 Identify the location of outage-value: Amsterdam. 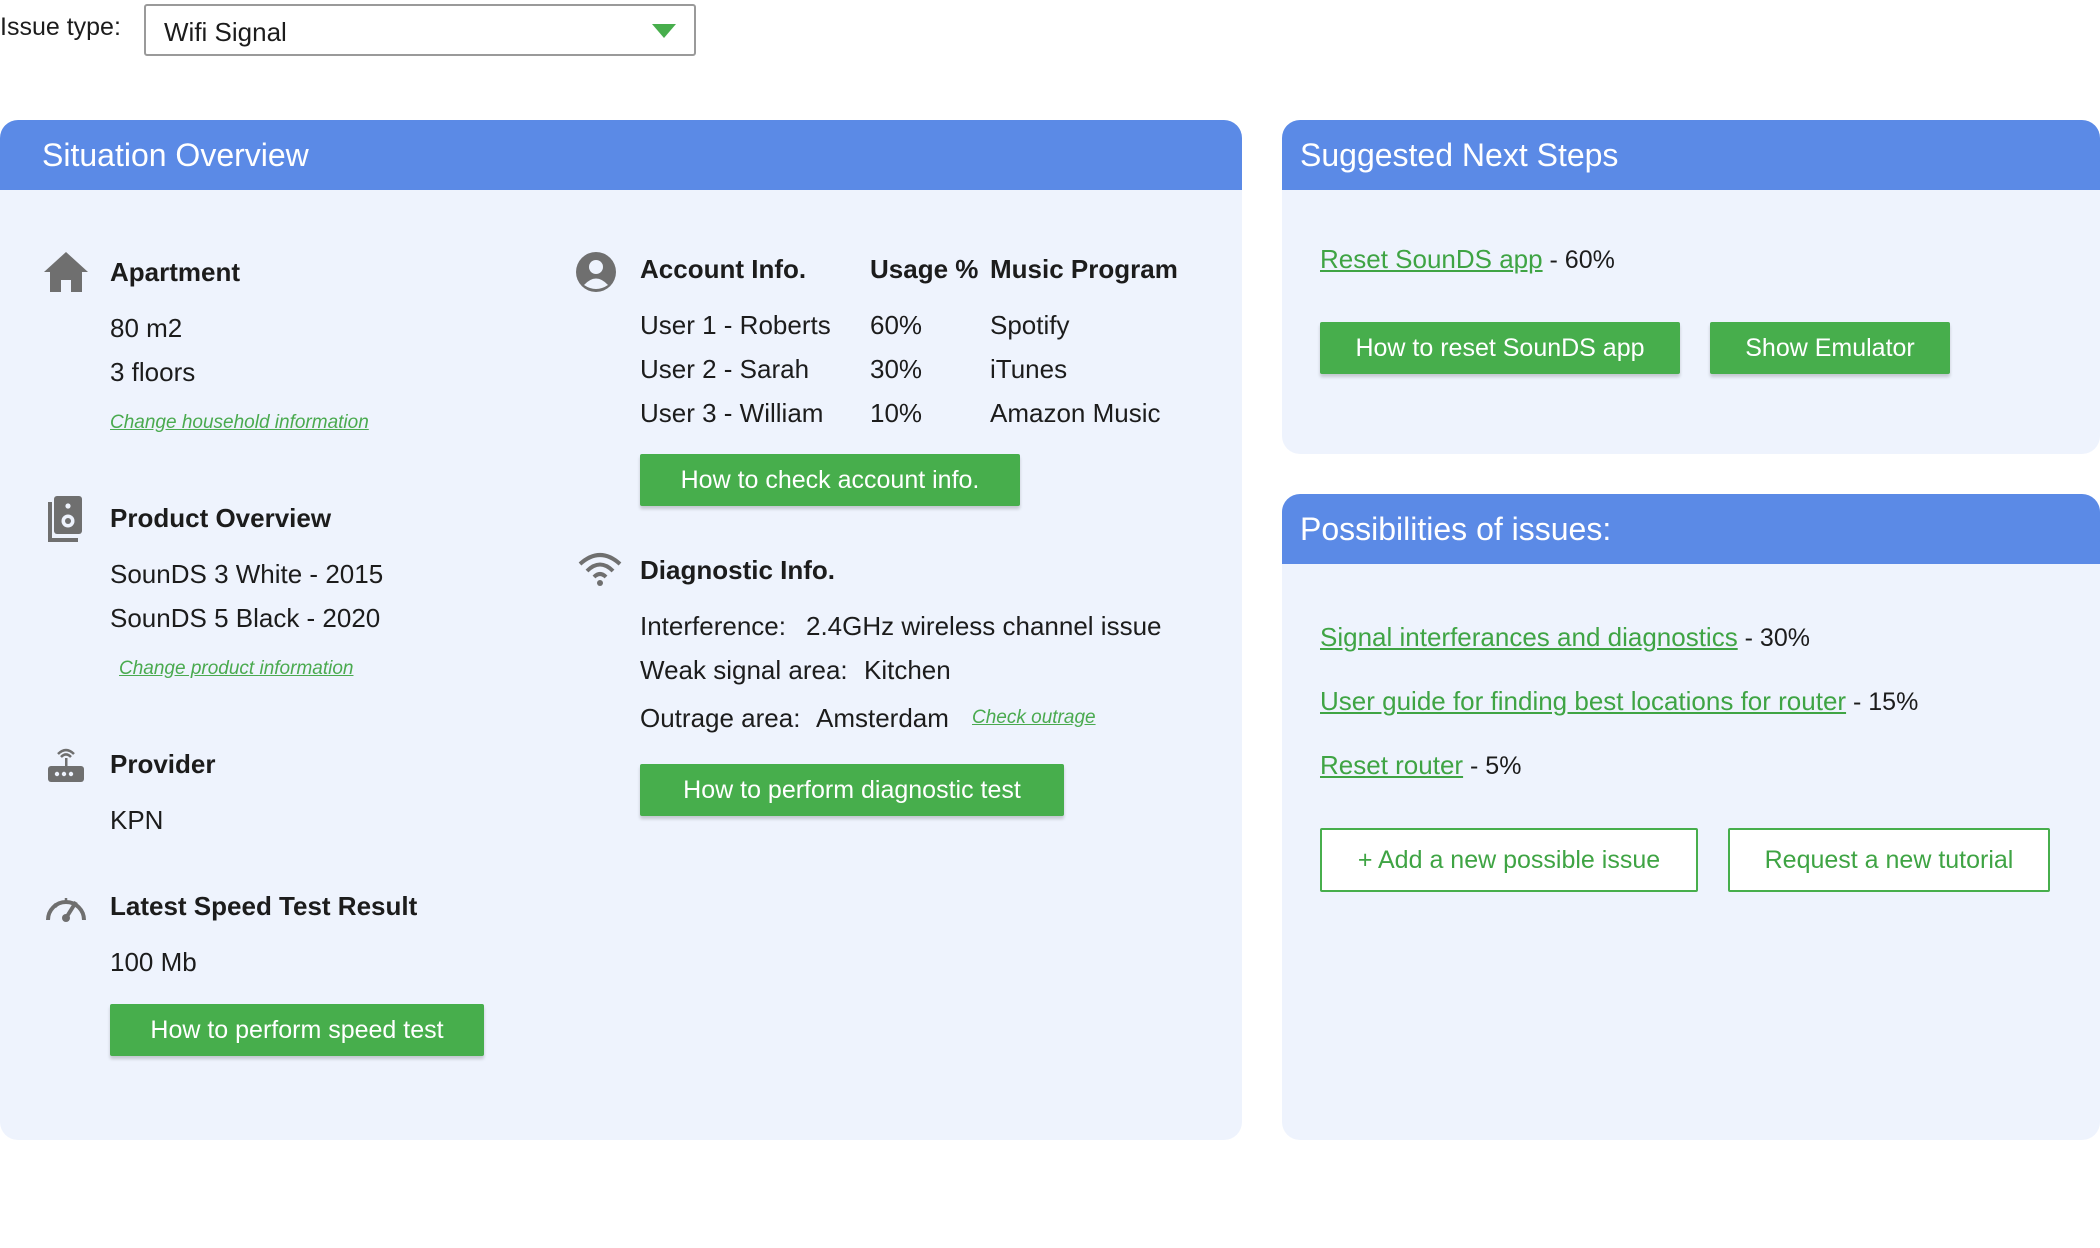
(882, 718).